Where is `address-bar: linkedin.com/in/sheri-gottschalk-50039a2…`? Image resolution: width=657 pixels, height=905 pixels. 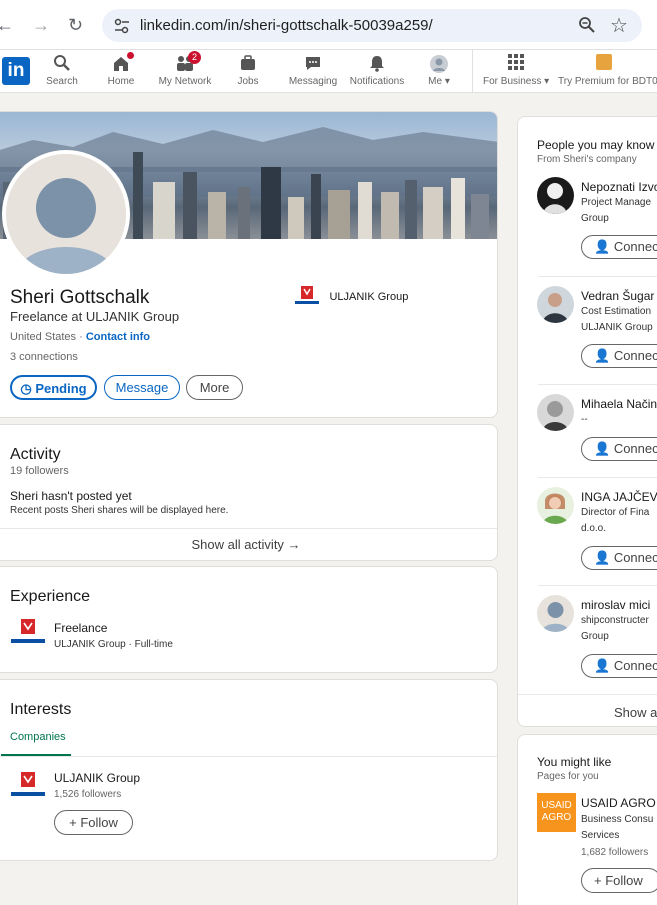
address-bar: linkedin.com/in/sheri-gottschalk-50039a2… is located at coordinates (372, 25).